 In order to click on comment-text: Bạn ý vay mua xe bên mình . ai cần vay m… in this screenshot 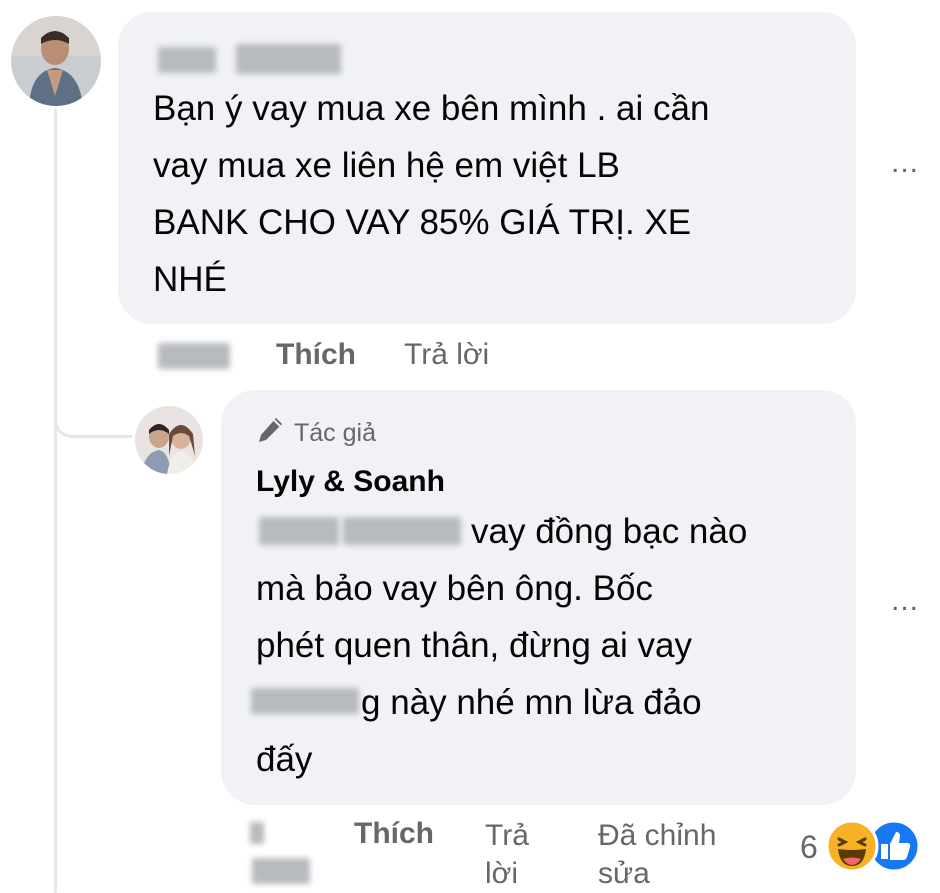, I will do `click(431, 194)`.